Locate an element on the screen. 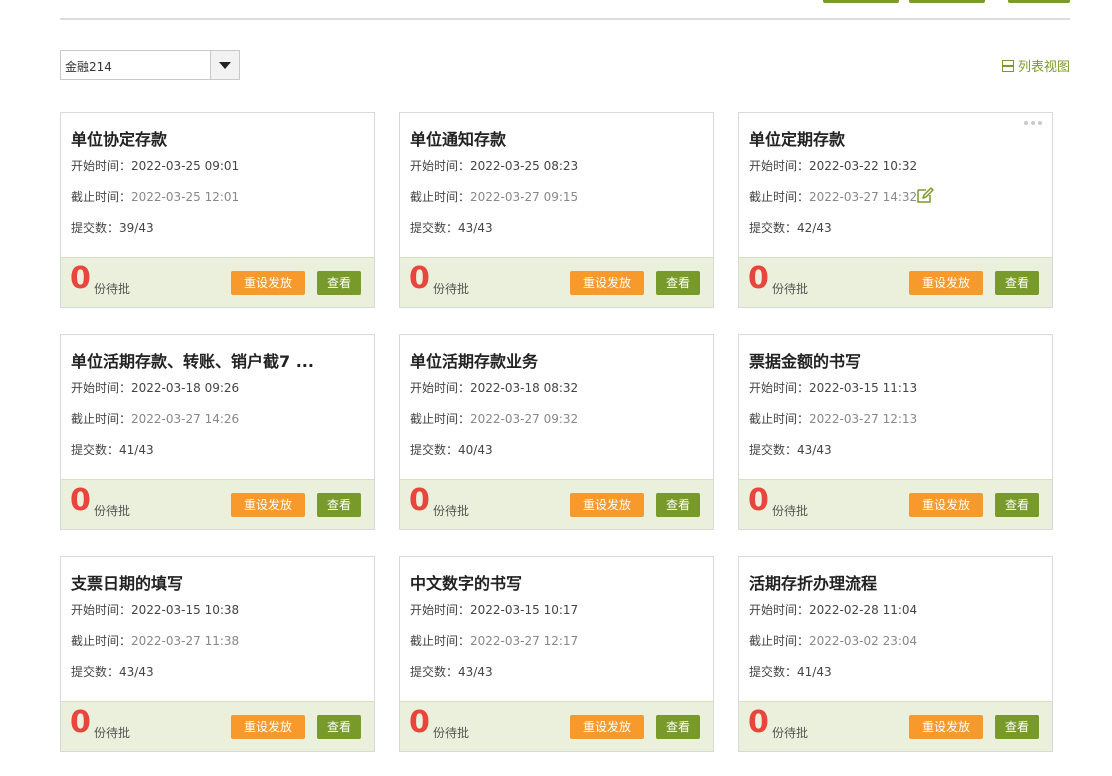  card-title: 单位协定存款 is located at coordinates (119, 139).